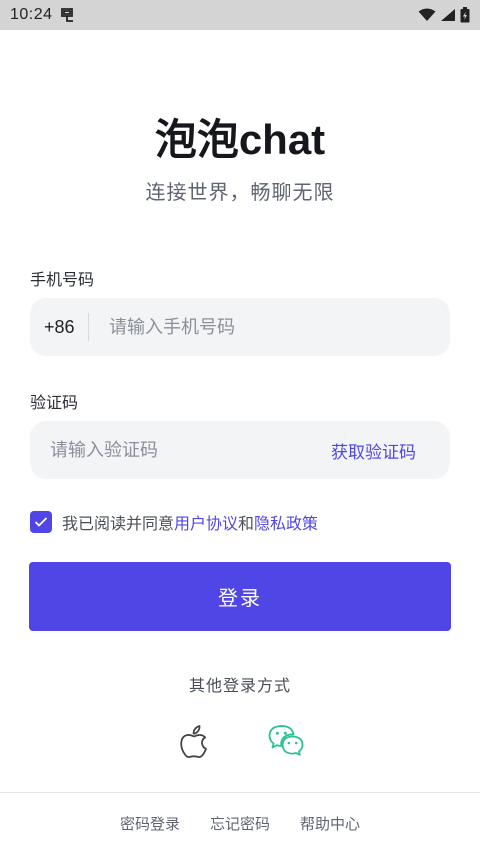 This screenshot has width=480, height=853. What do you see at coordinates (240, 792) in the screenshot?
I see `footer-divider` at bounding box center [240, 792].